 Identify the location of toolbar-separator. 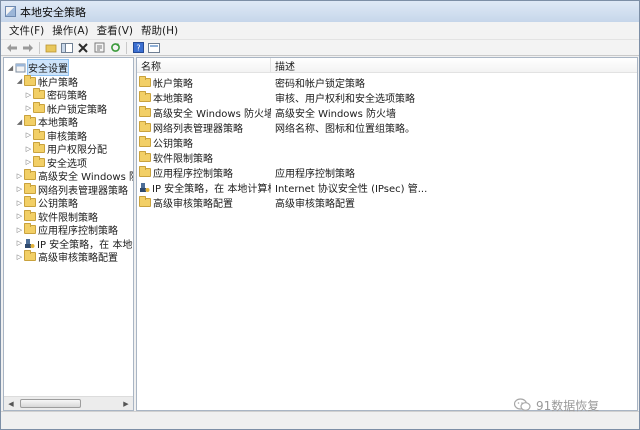
(39, 47).